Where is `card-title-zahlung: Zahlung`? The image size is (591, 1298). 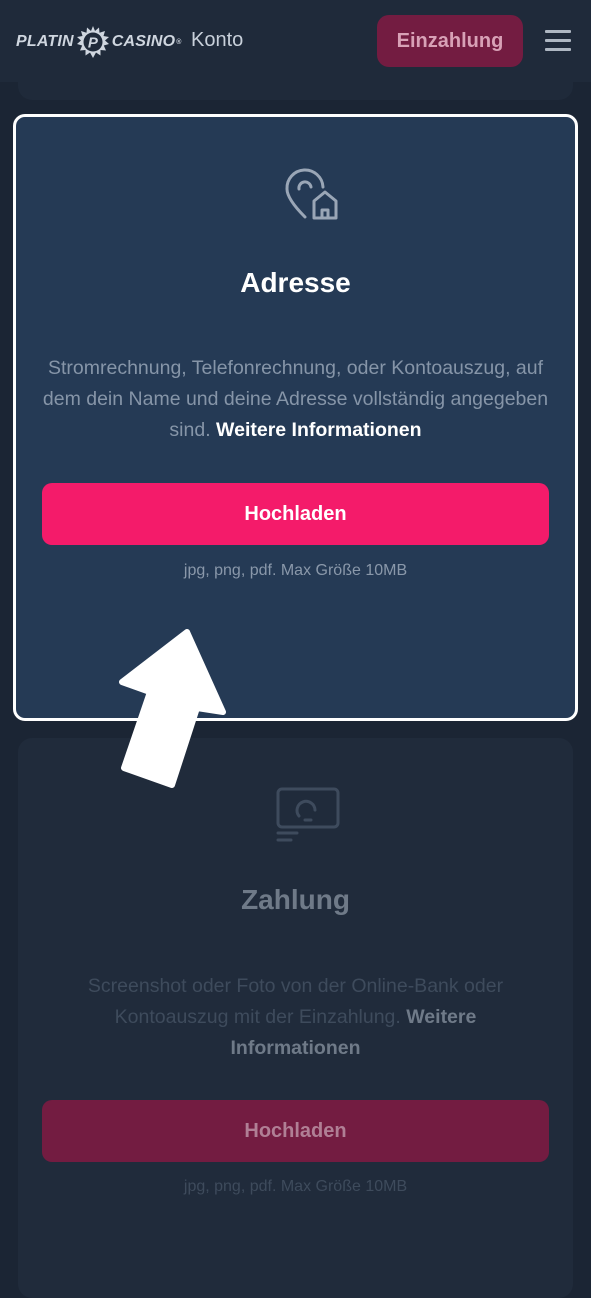
card-title-zahlung: Zahlung is located at coordinates (295, 899).